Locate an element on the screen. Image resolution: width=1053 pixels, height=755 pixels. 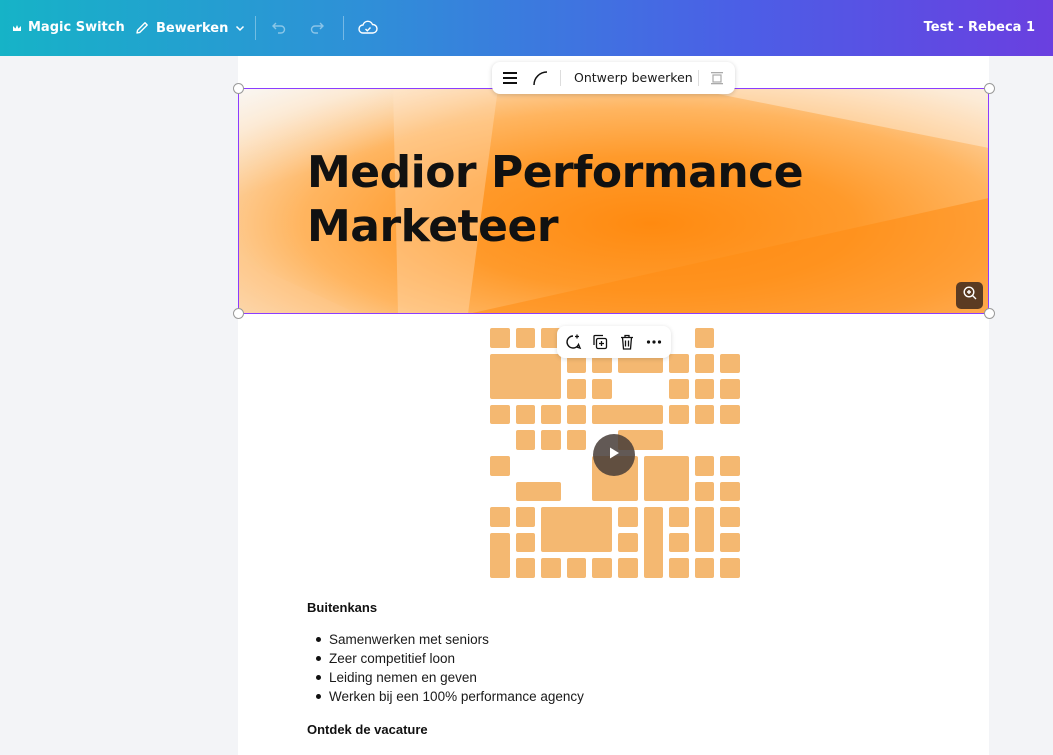
corner-radius-icon is located at coordinates (540, 79).